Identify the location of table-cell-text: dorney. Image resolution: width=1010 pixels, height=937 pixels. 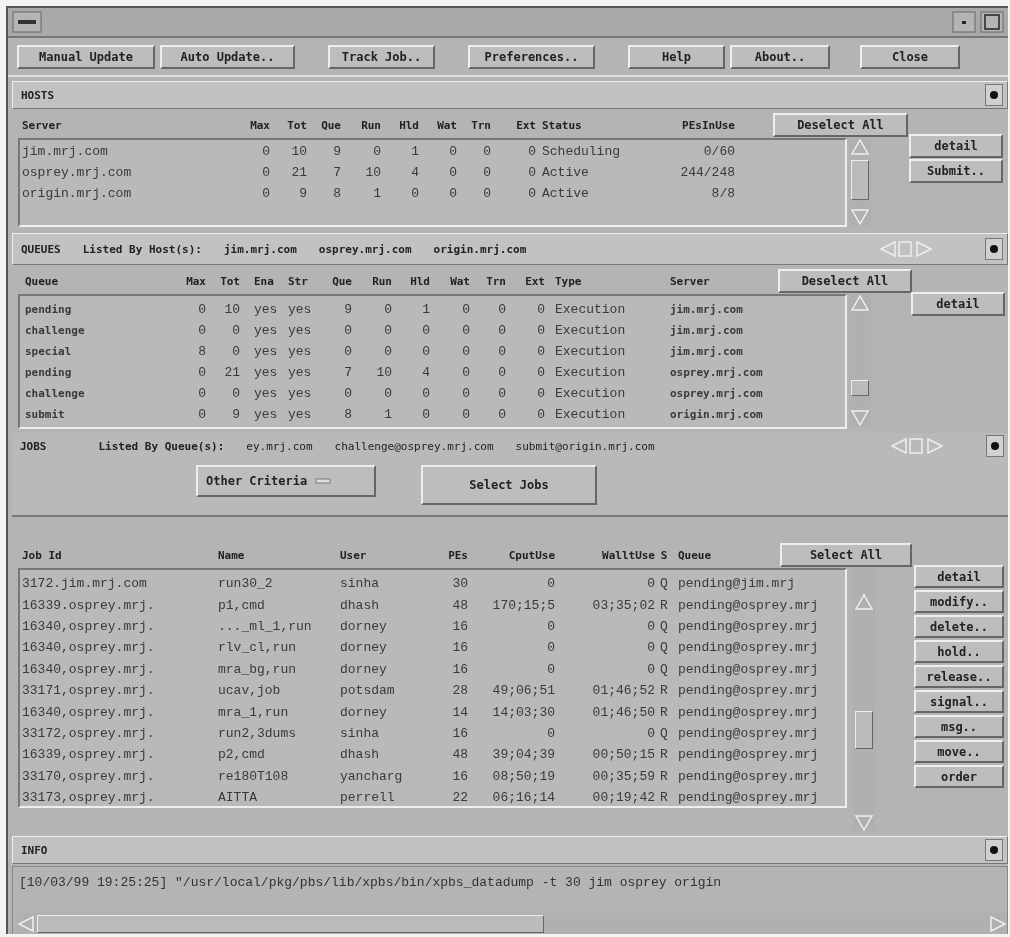
(364, 626).